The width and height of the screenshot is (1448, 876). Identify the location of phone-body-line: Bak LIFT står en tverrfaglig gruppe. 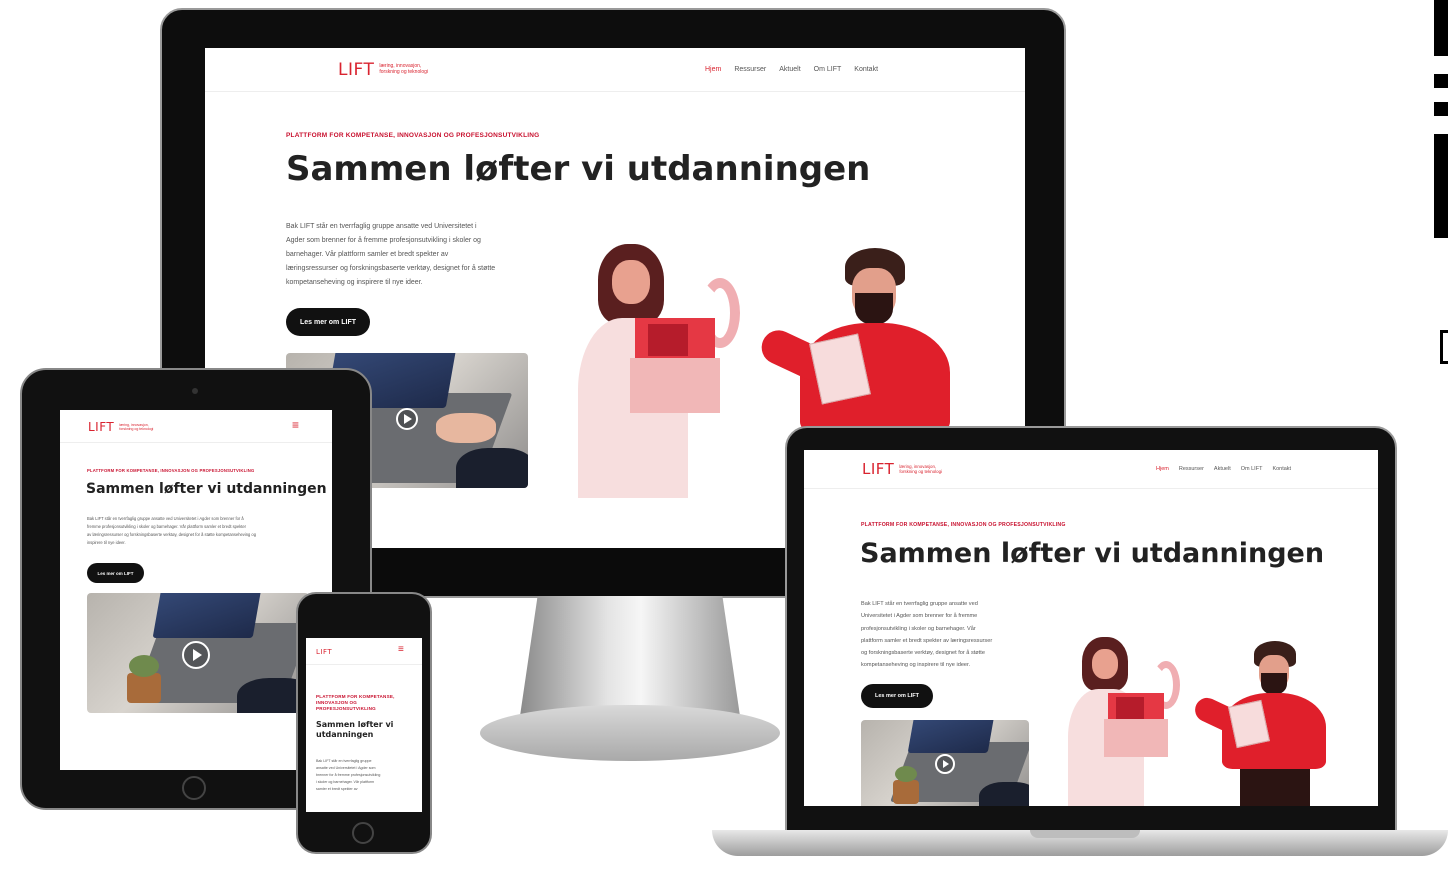
(344, 761).